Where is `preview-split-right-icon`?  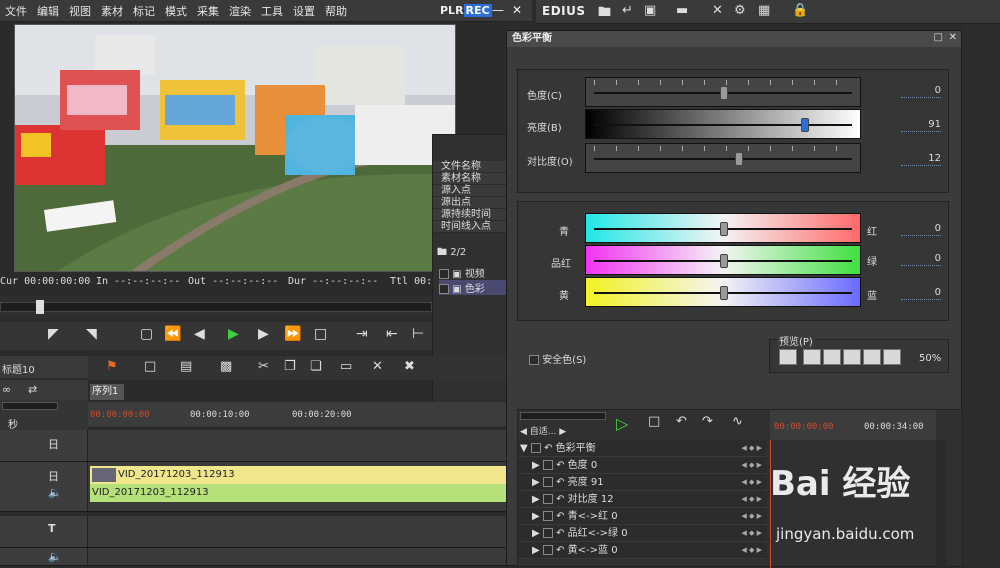 preview-split-right-icon is located at coordinates (852, 357).